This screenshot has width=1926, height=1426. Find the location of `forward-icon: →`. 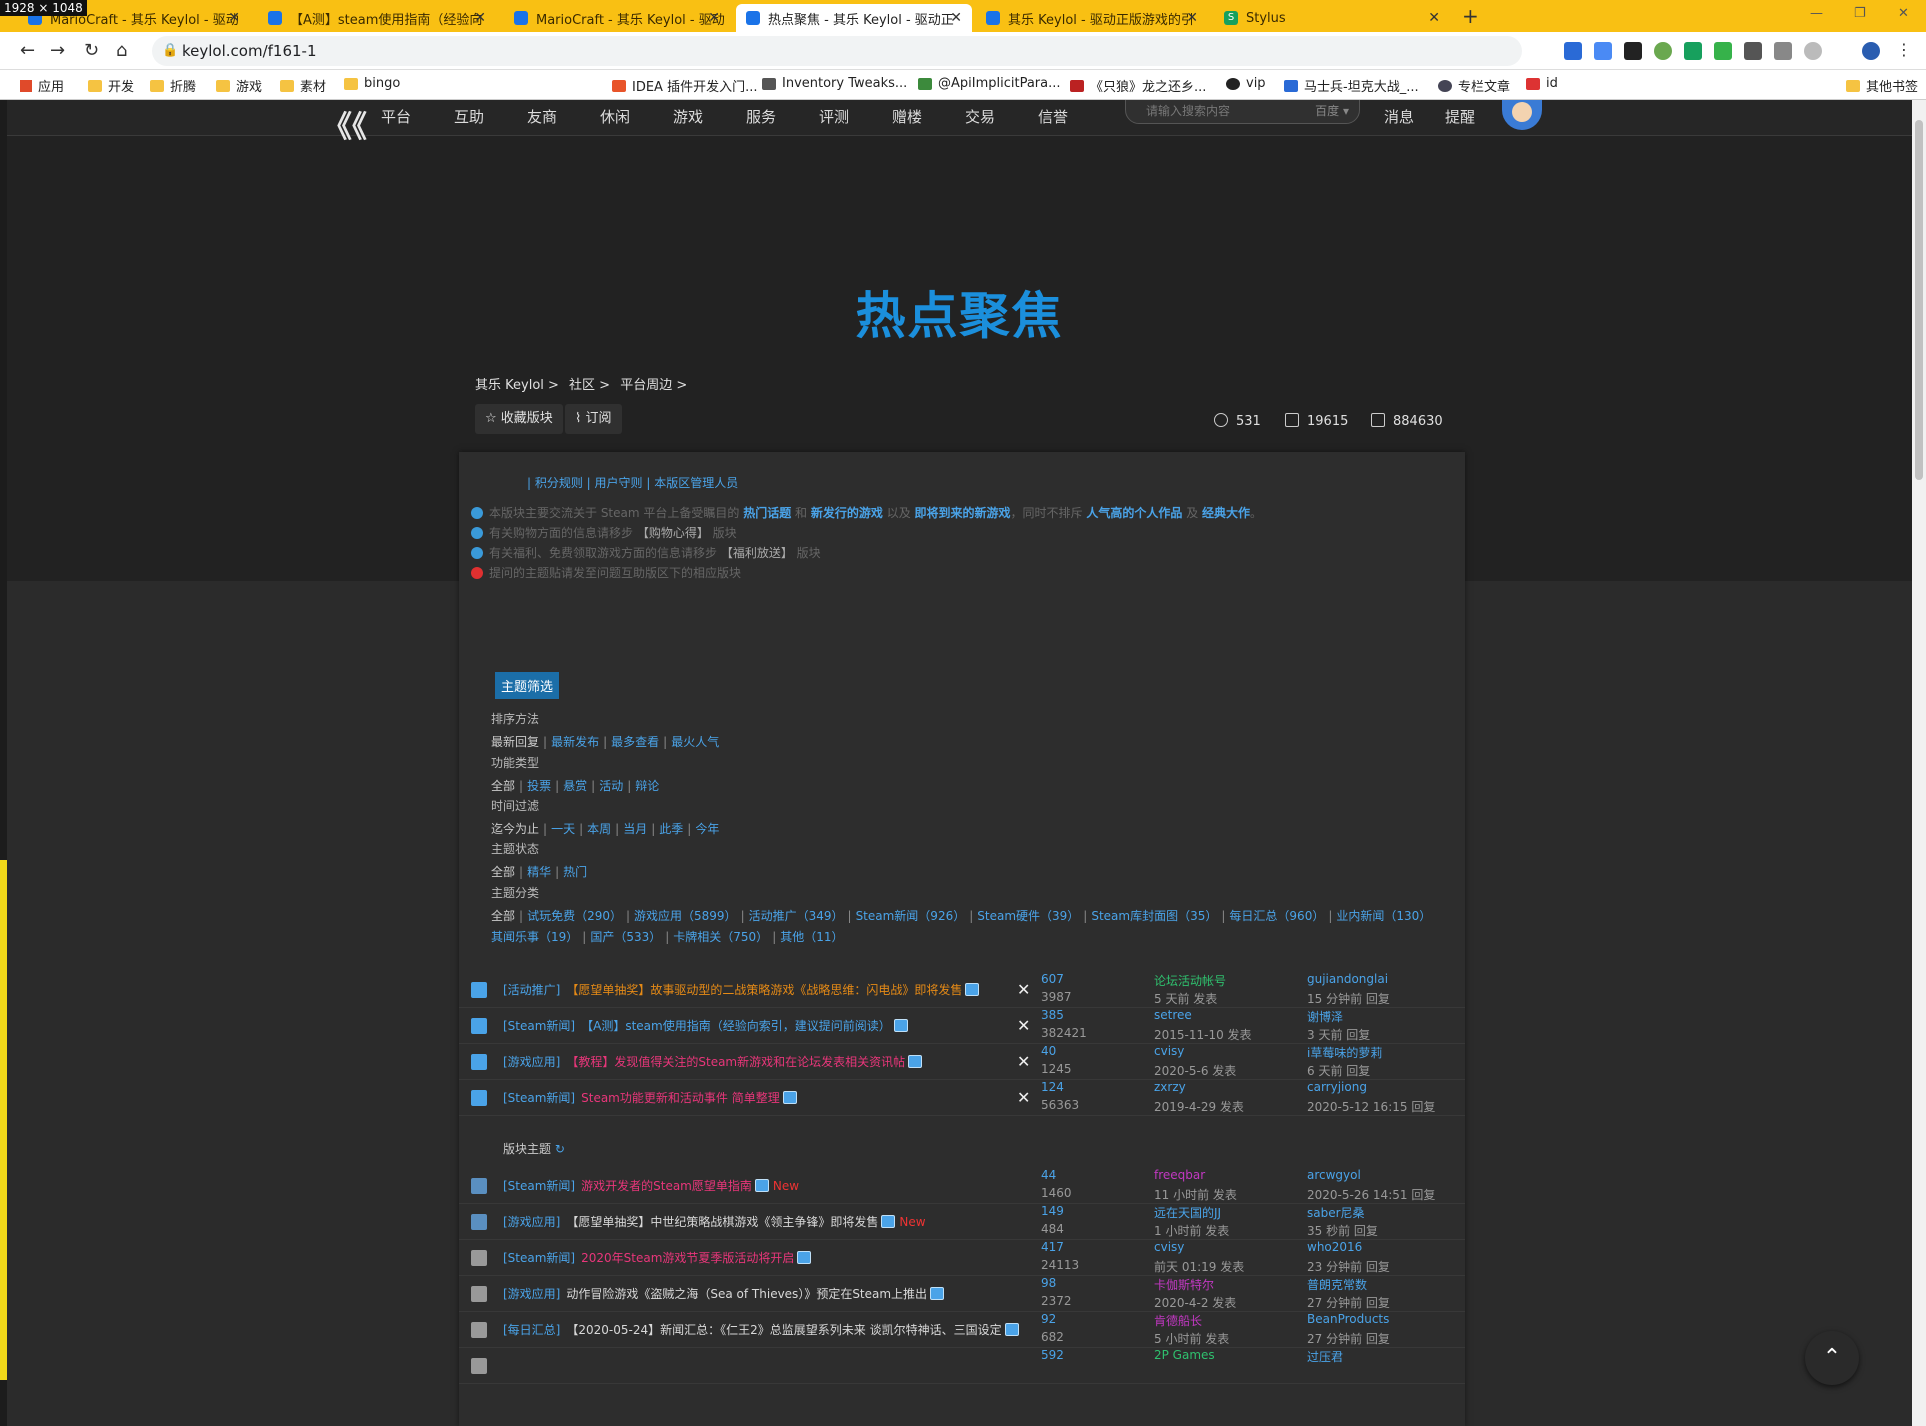

forward-icon: → is located at coordinates (57, 50).